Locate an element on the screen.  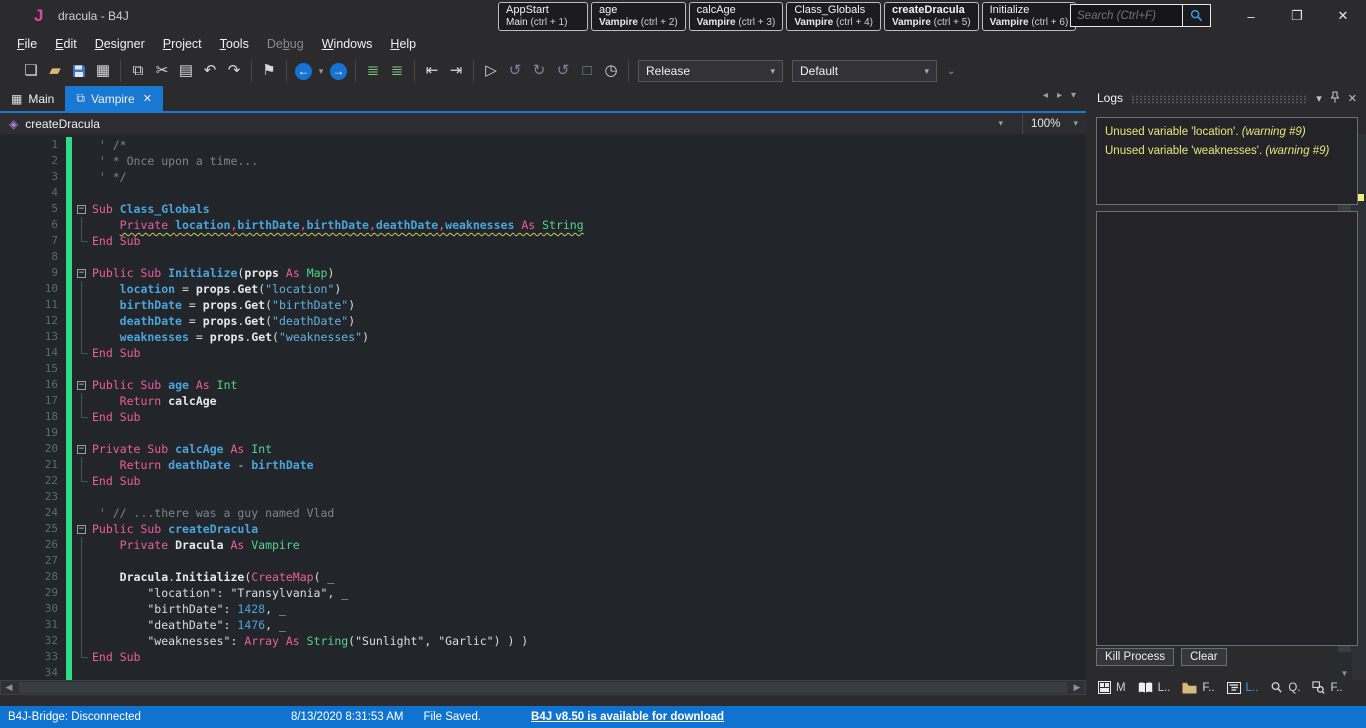
bookmark-button-calcage: calcAge Vampire (ctrl + 3) is located at coordinates (736, 16).